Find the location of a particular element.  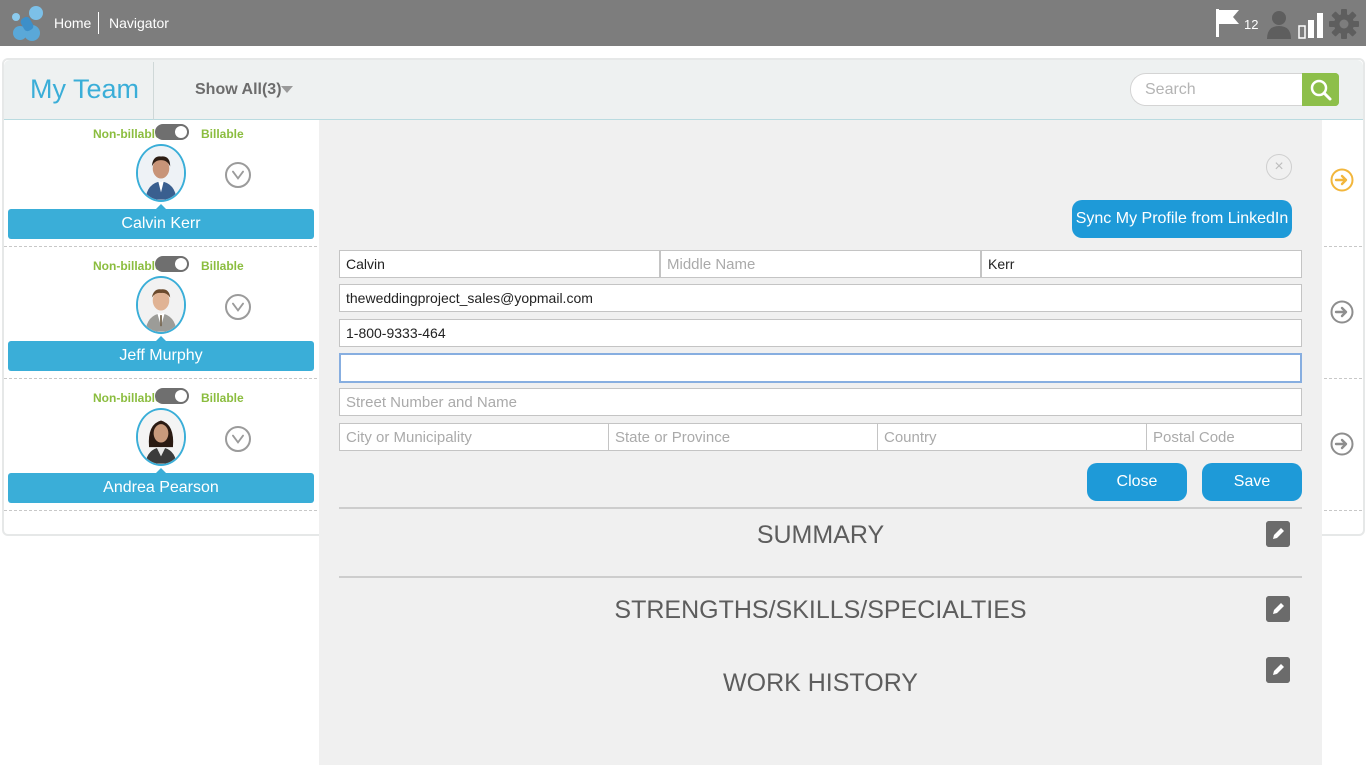

app-logo-icon is located at coordinates (26, 23).